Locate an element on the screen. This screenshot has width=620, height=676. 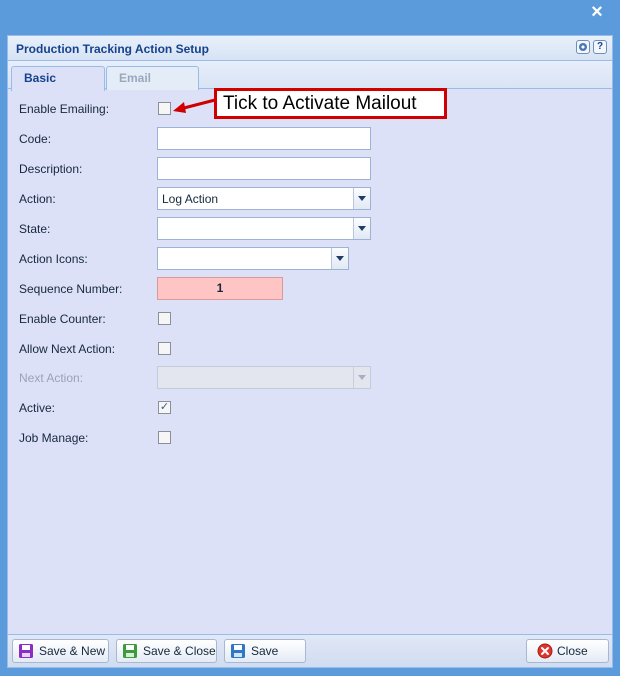
help-icon: ? is located at coordinates (600, 47).